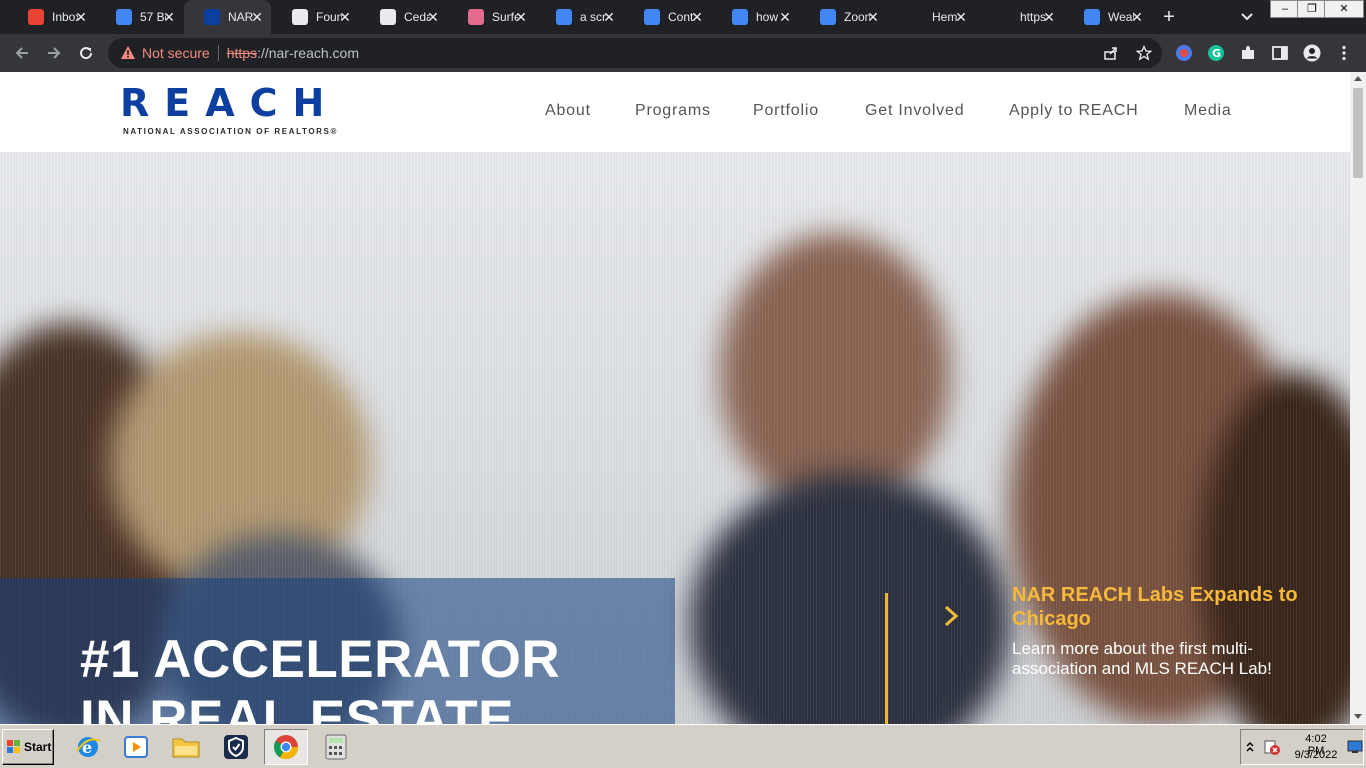 The width and height of the screenshot is (1366, 768). I want to click on network-alert-icon, so click(1272, 747).